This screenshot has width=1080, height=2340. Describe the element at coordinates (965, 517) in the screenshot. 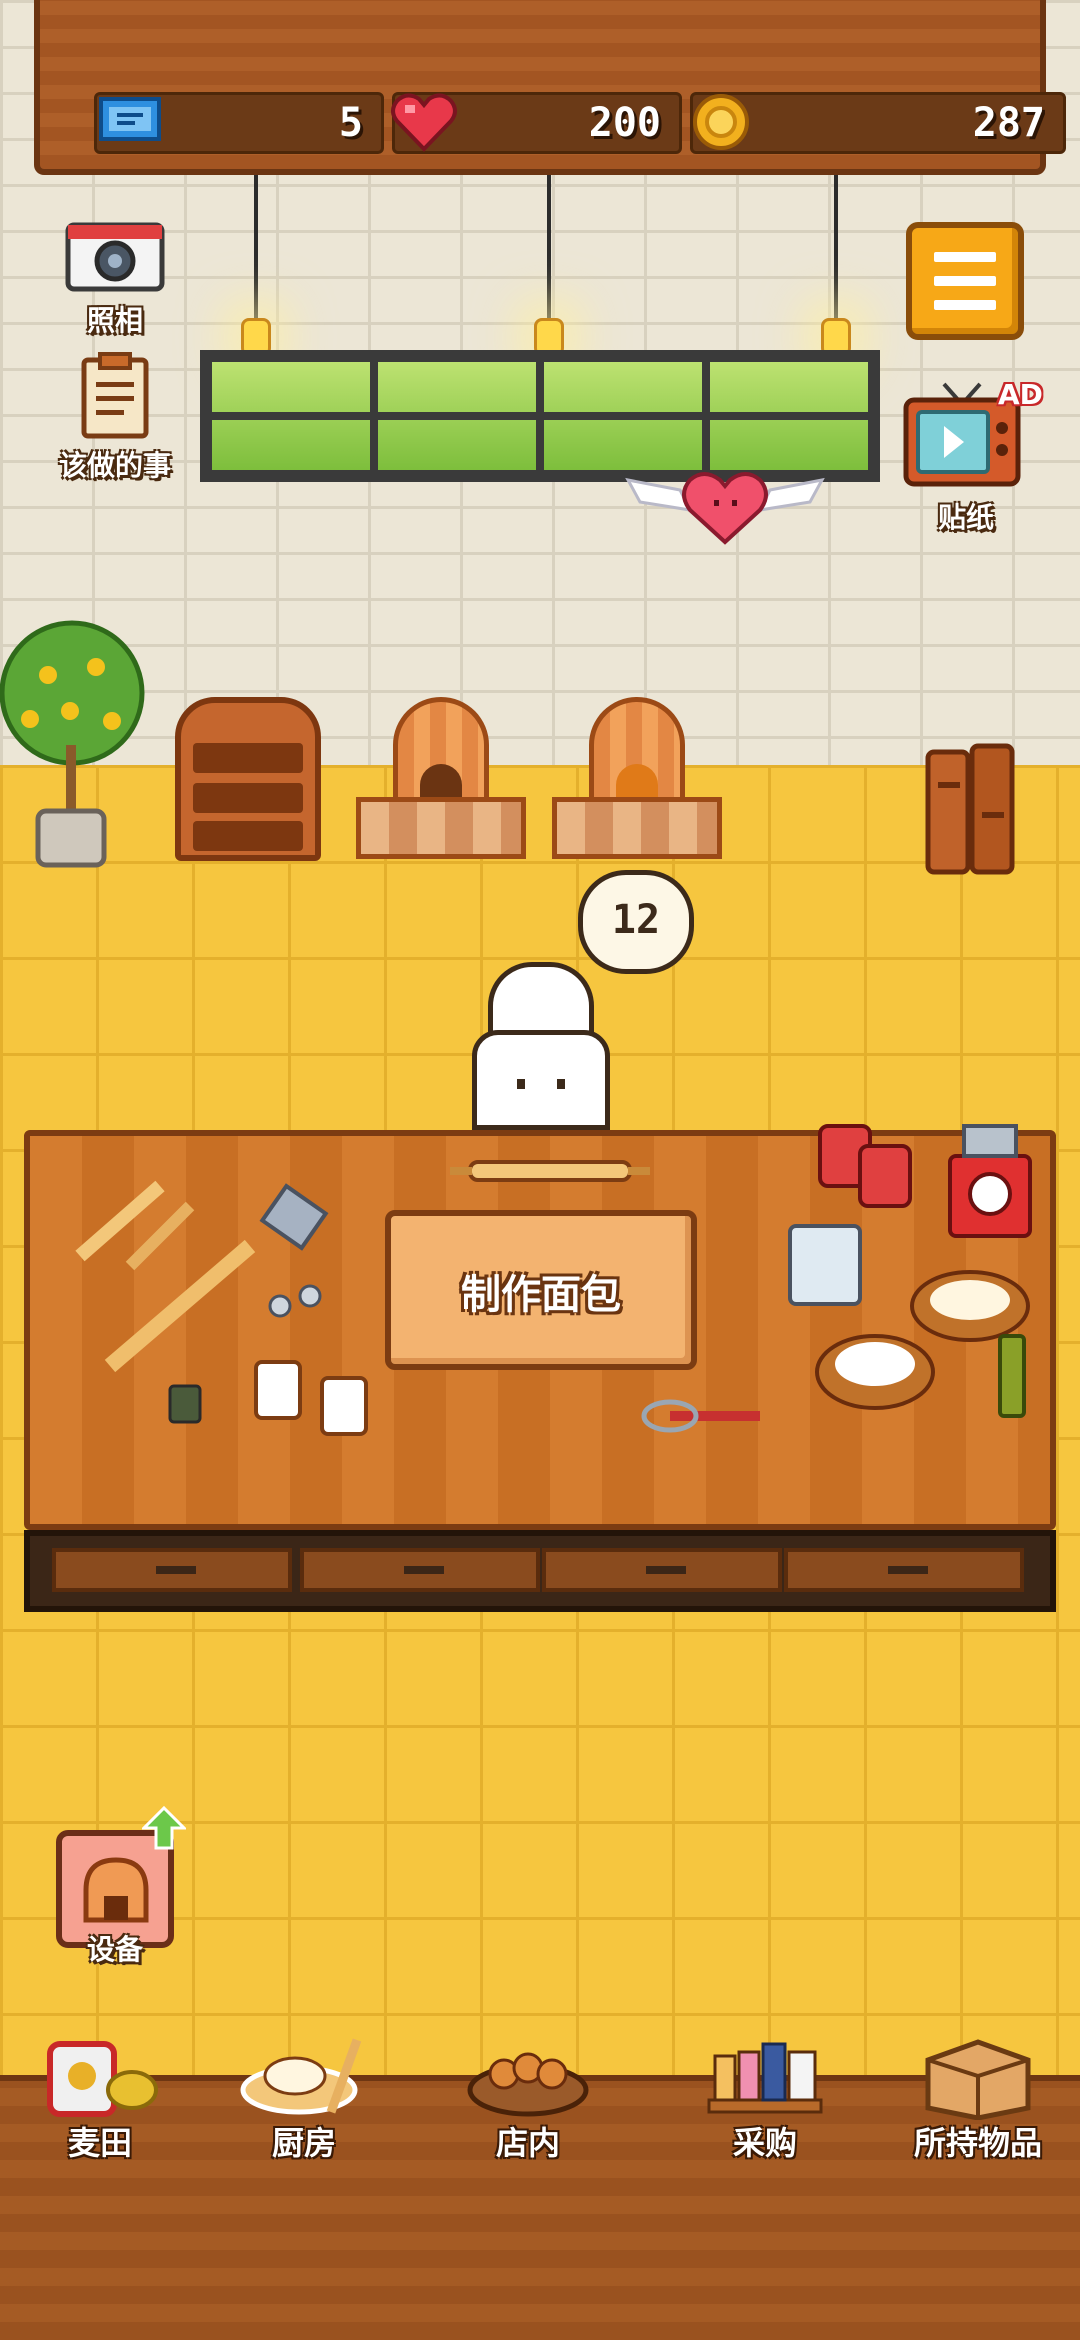

I see `sticker-label: 贴纸` at that location.